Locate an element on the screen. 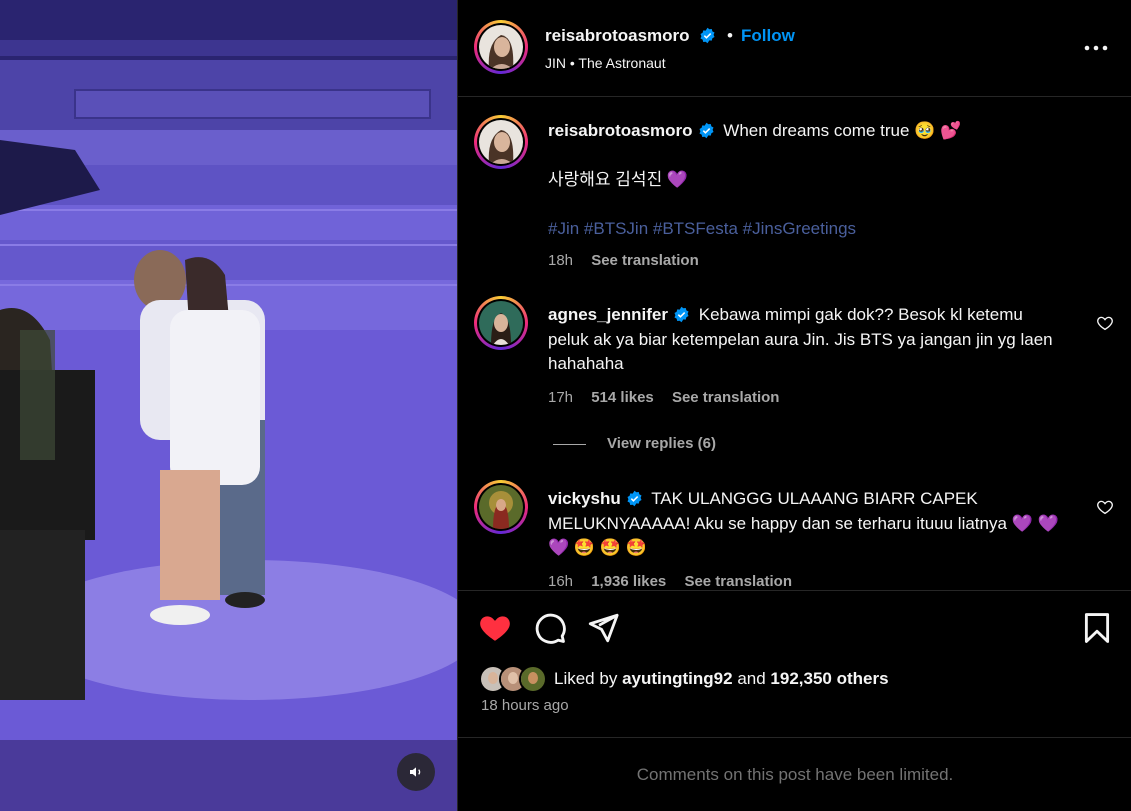 The width and height of the screenshot is (1131, 811). more-options-icon is located at coordinates (1096, 48).